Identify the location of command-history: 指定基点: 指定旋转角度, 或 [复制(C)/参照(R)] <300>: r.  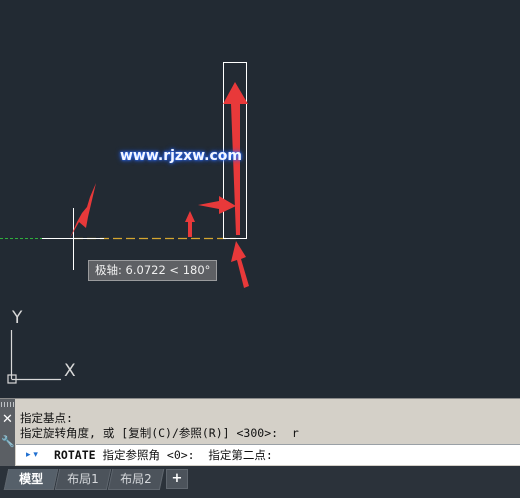
(159, 426).